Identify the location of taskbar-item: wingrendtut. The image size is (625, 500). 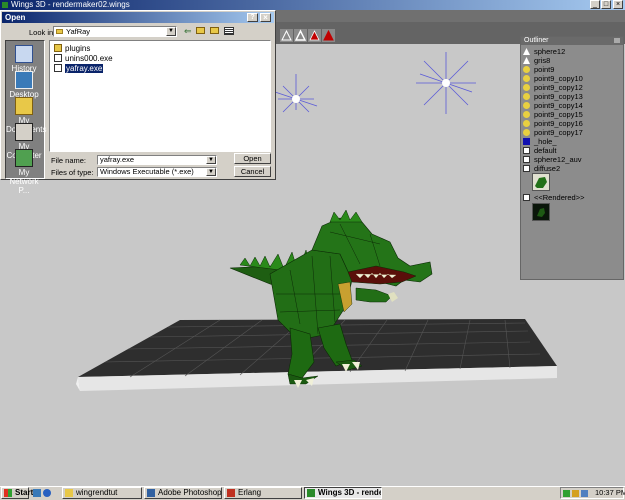
(102, 493).